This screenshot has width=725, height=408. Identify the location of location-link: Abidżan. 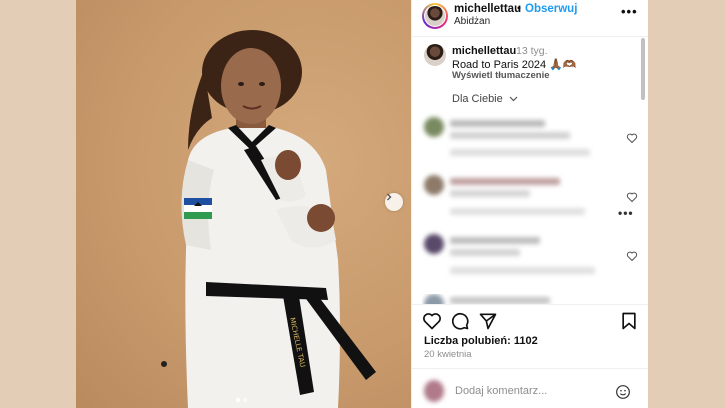
(472, 21).